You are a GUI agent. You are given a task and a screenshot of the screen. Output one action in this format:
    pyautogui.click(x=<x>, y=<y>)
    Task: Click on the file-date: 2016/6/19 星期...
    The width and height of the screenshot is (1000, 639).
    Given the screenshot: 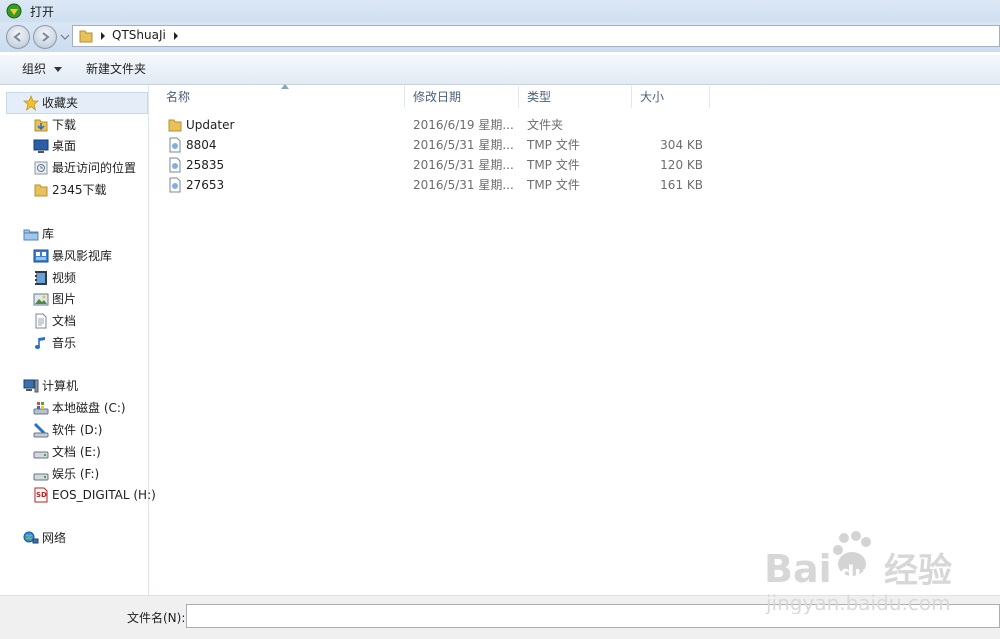 What is the action you would take?
    pyautogui.click(x=463, y=125)
    